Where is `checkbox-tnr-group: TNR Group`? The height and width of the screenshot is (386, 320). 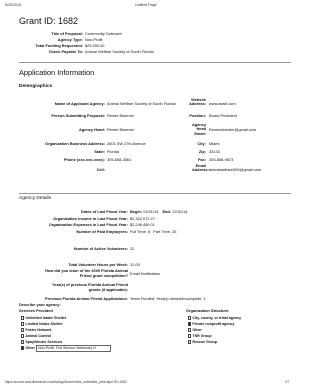
checkbox-tnr-group: TNR Group is located at coordinates (200, 336).